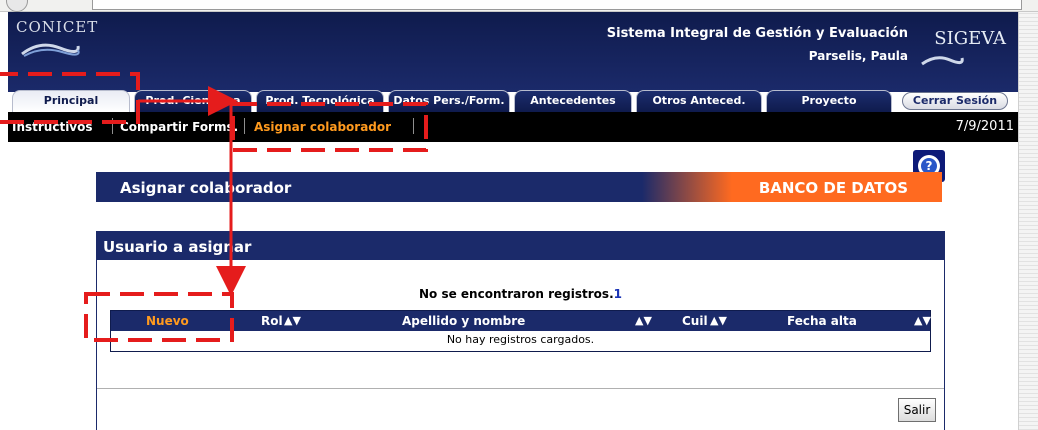  I want to click on conicet-logo: CONICET, so click(57, 27).